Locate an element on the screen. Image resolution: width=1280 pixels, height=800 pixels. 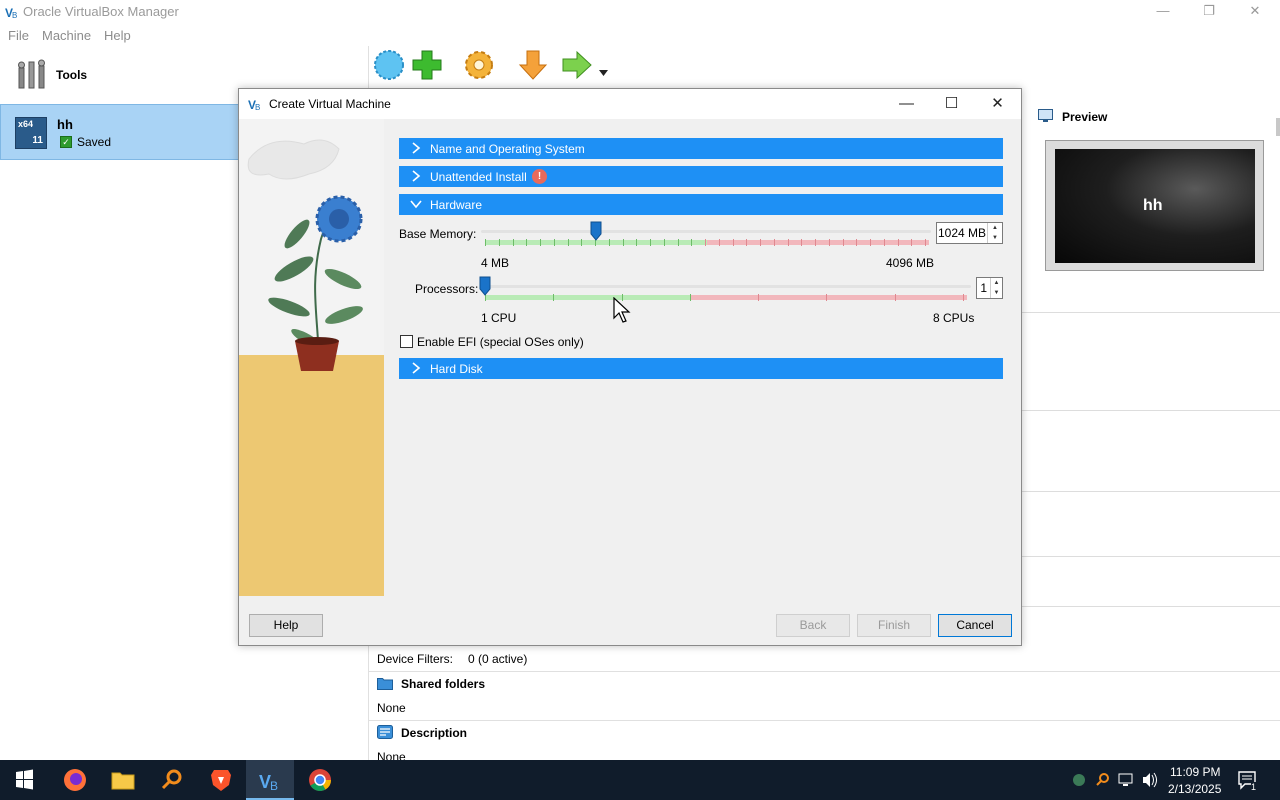
flower-illustration is located at coordinates (311, 357).